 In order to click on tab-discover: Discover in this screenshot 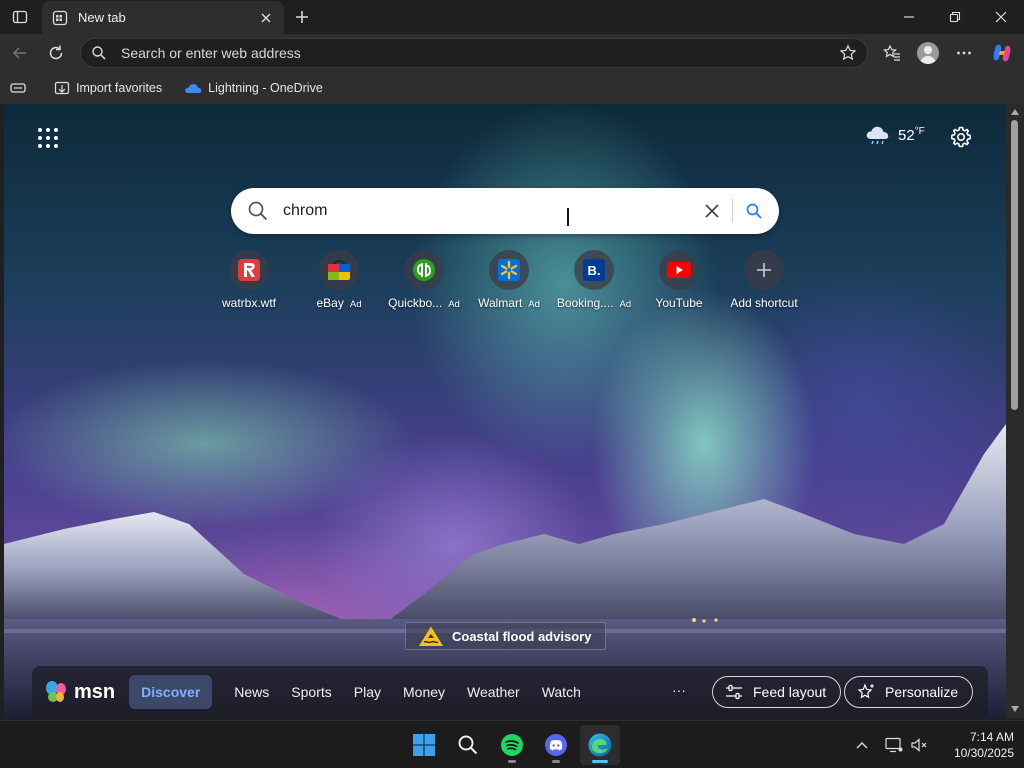, I will do `click(171, 692)`.